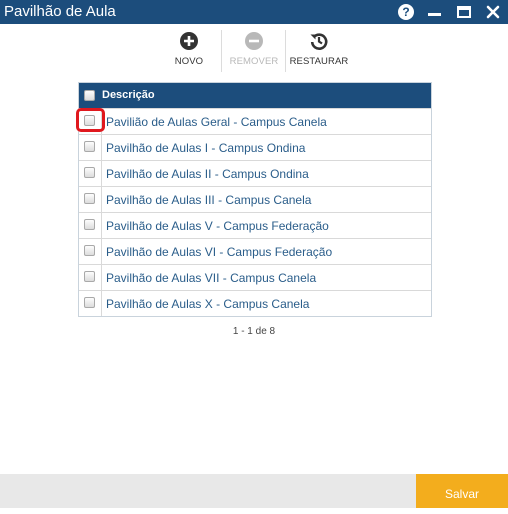  I want to click on table-row: Pavilhão de Aulas III - Campus Canela, so click(255, 199).